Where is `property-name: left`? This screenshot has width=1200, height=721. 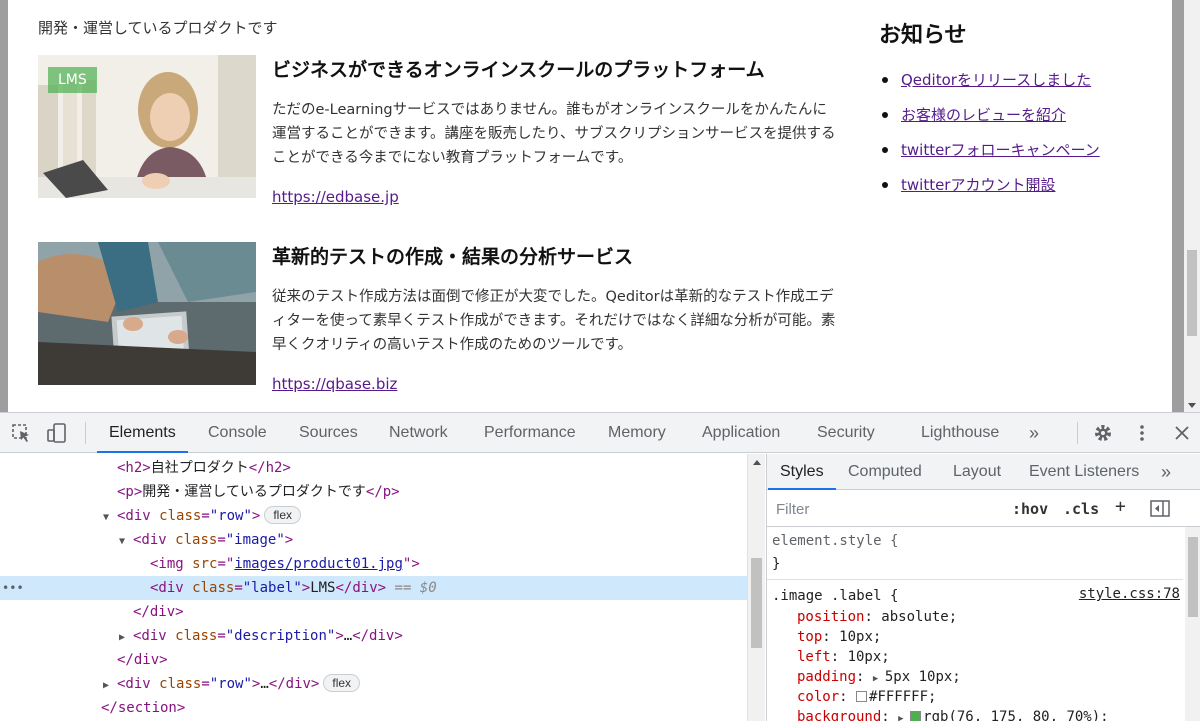
property-name: left is located at coordinates (814, 657).